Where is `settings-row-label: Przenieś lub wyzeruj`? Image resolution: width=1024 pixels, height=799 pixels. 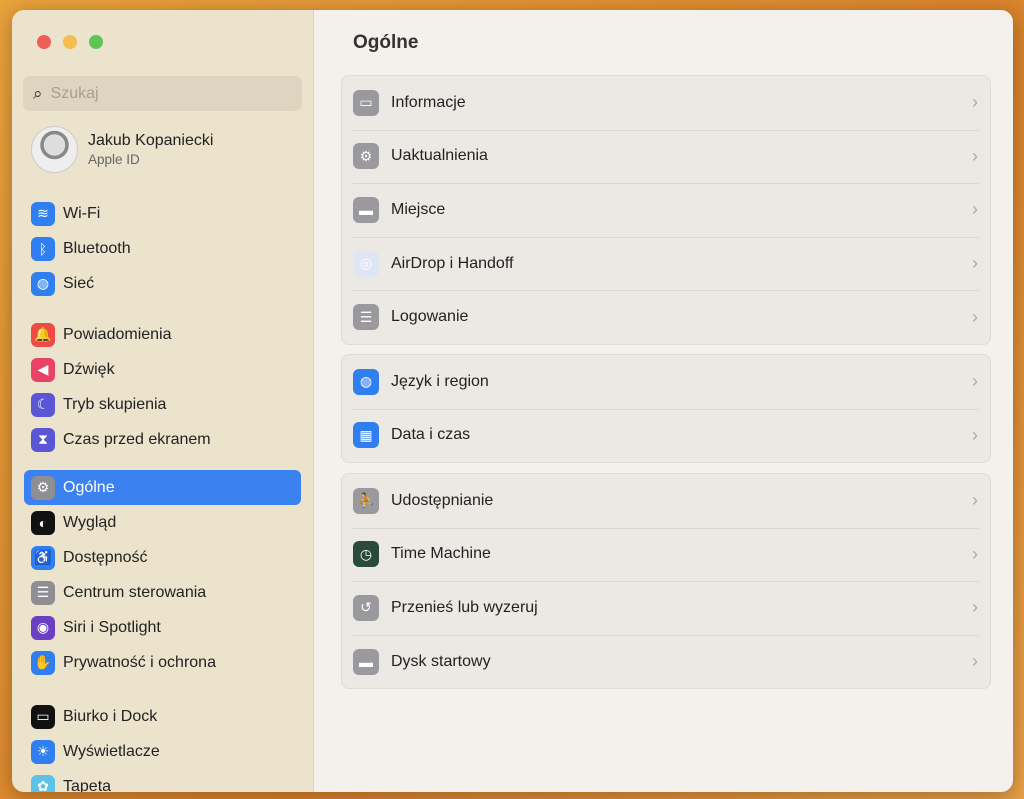 settings-row-label: Przenieś lub wyzeruj is located at coordinates (464, 607).